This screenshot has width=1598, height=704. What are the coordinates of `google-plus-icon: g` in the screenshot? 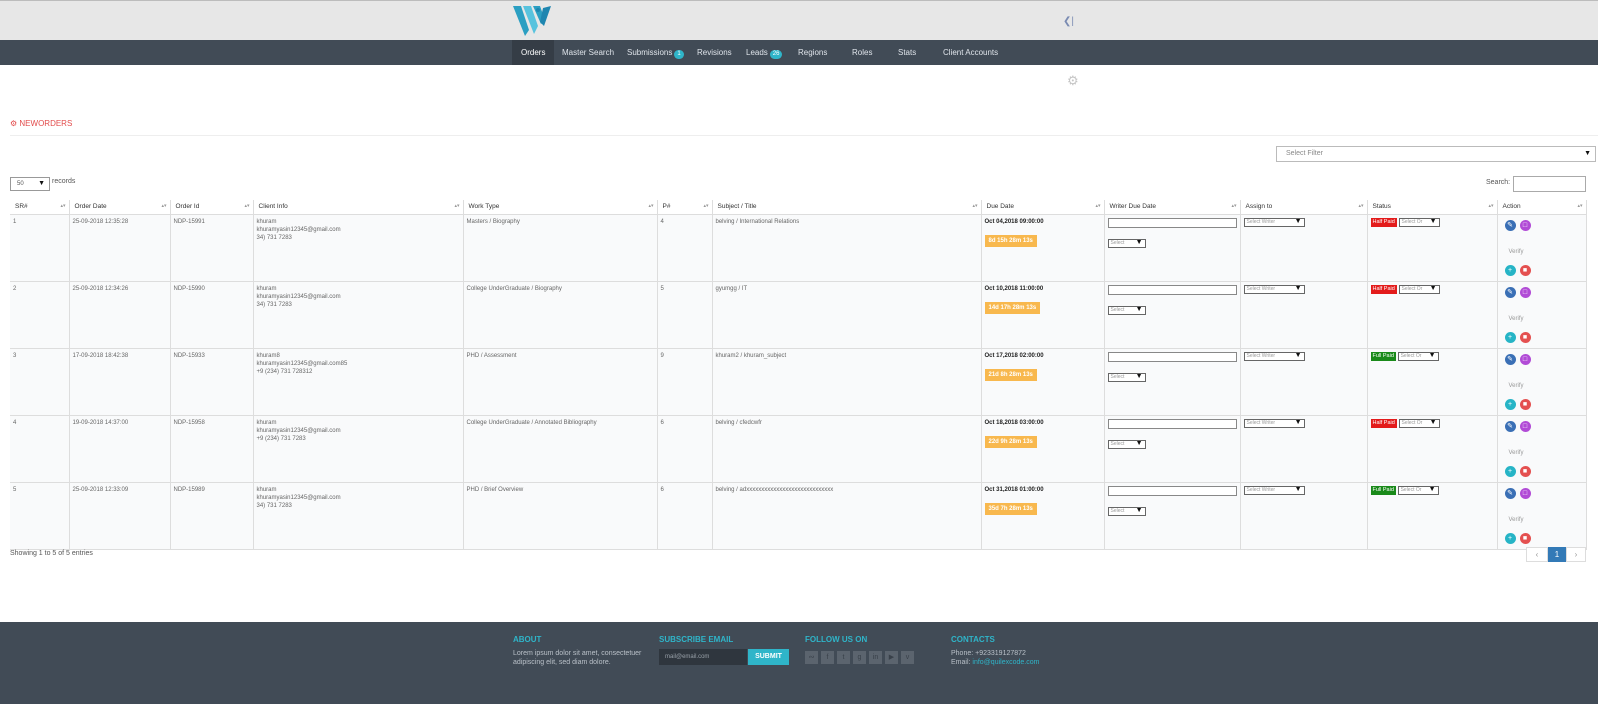 It's located at (859, 657).